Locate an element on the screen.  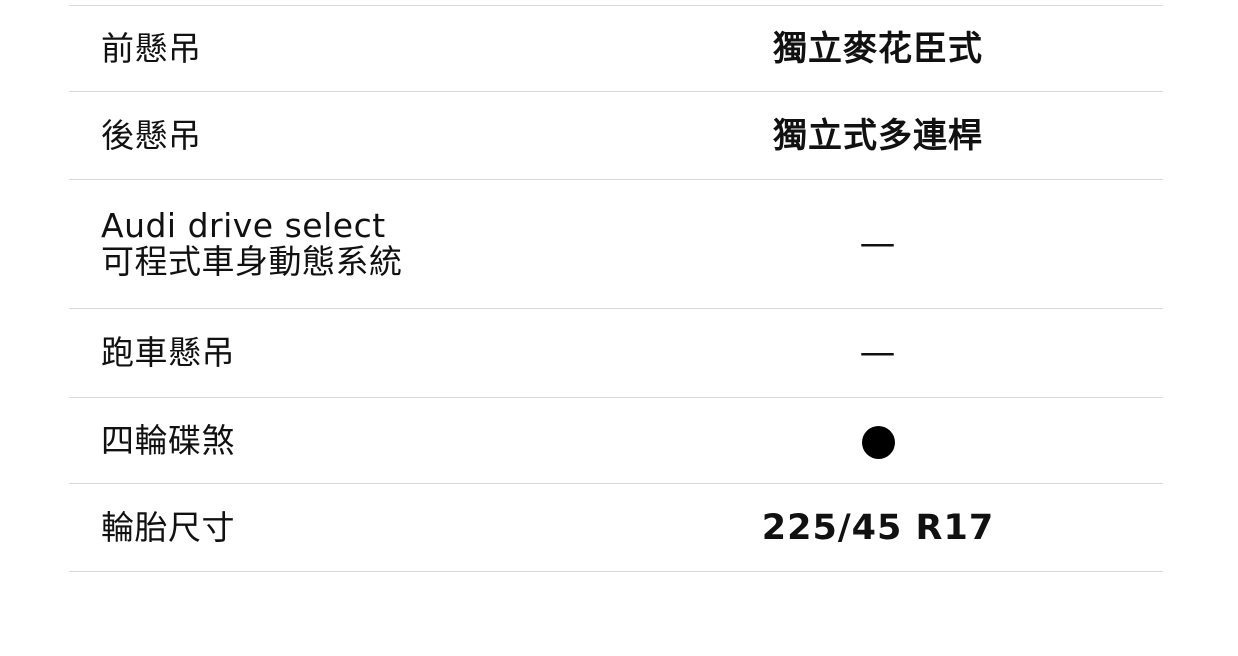
table-row: 後懸吊 獨立式多連桿 is located at coordinates (616, 136).